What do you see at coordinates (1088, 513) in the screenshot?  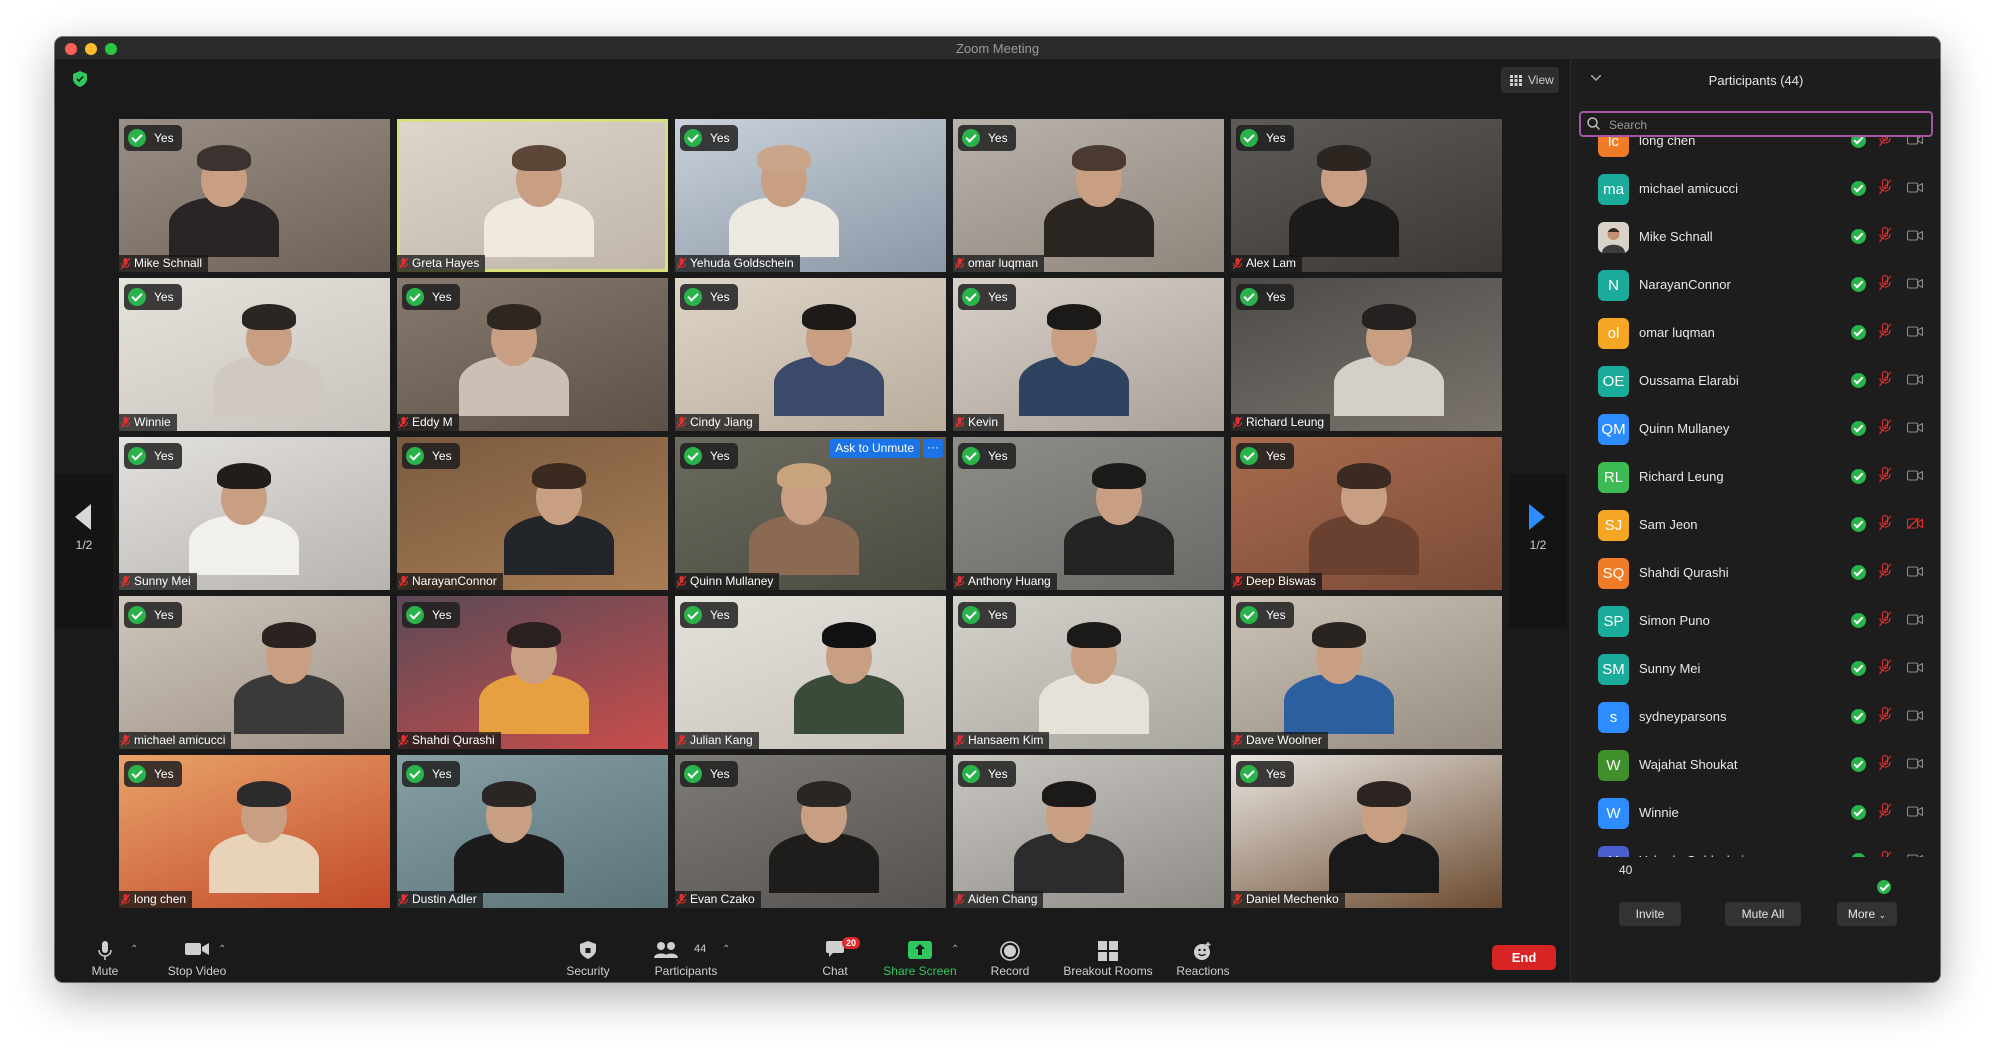 I see `video-tile: Yes Anthony Huang` at bounding box center [1088, 513].